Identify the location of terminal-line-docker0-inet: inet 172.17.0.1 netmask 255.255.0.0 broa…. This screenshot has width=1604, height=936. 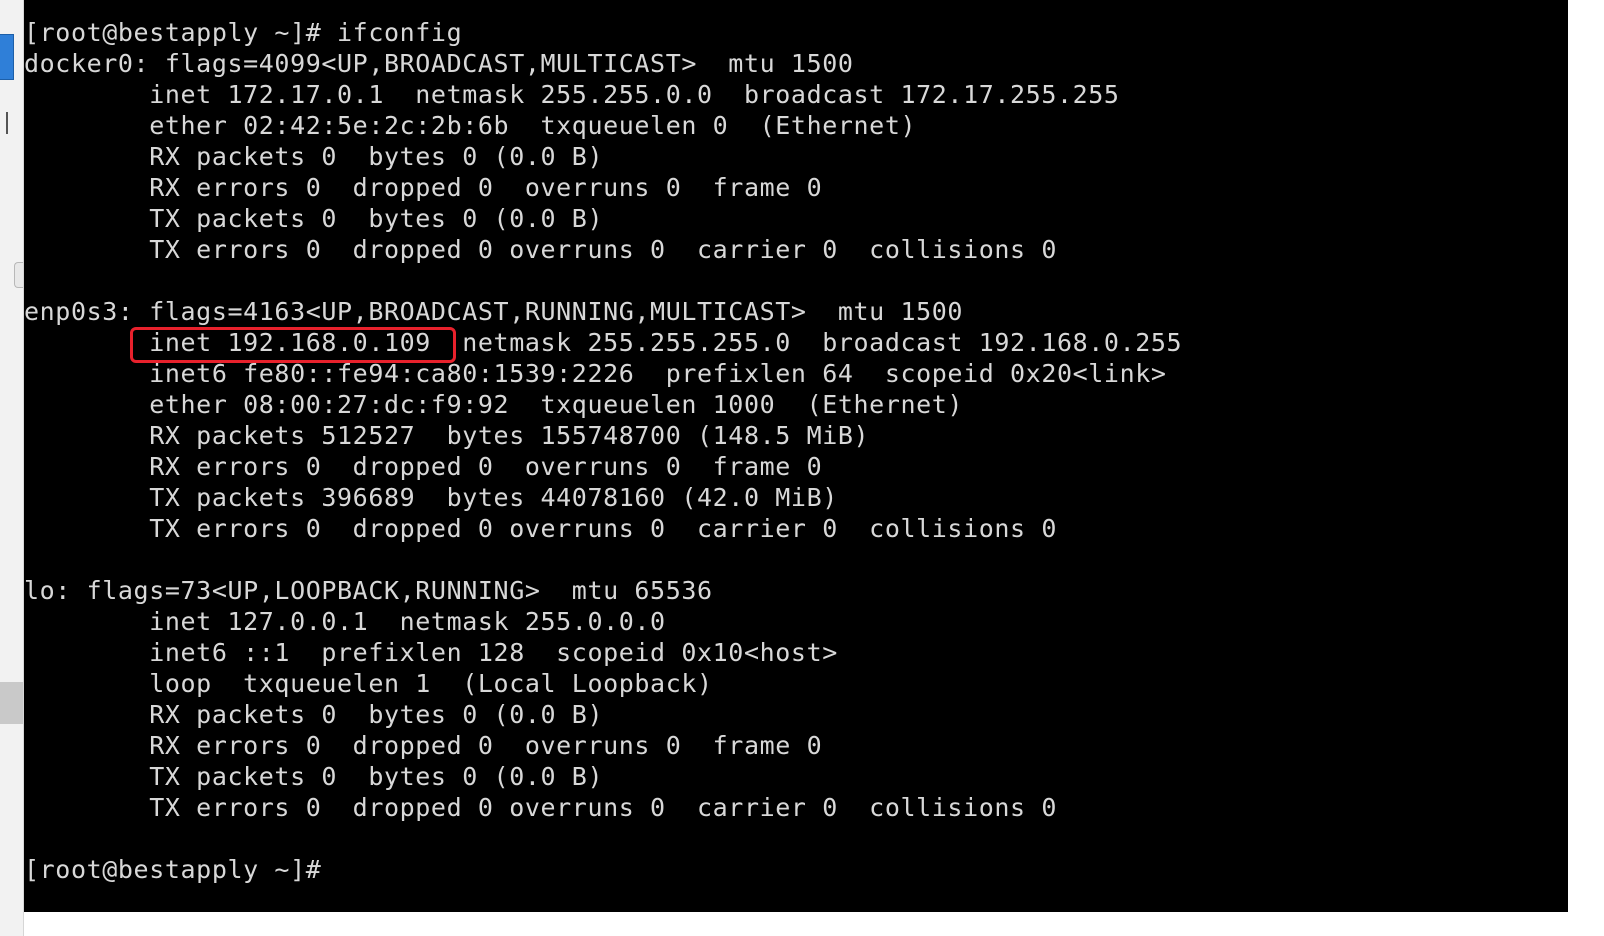
(572, 94).